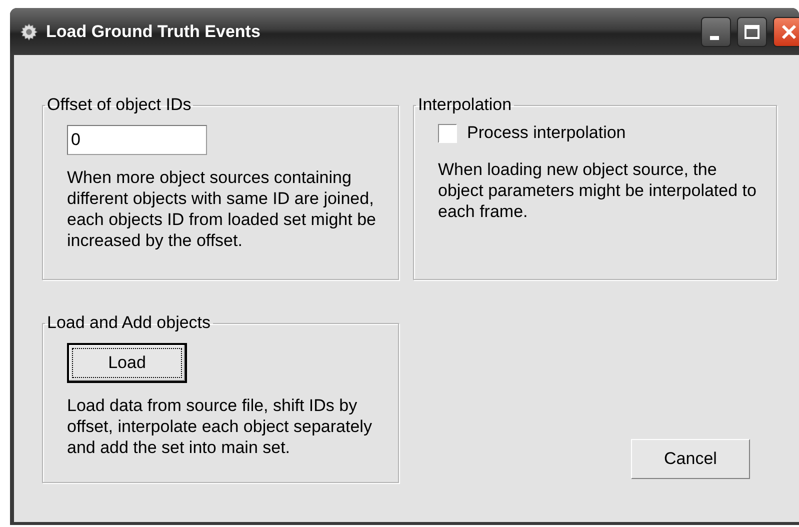  Describe the element at coordinates (129, 323) in the screenshot. I see `group-title: Load and Add objects` at that location.